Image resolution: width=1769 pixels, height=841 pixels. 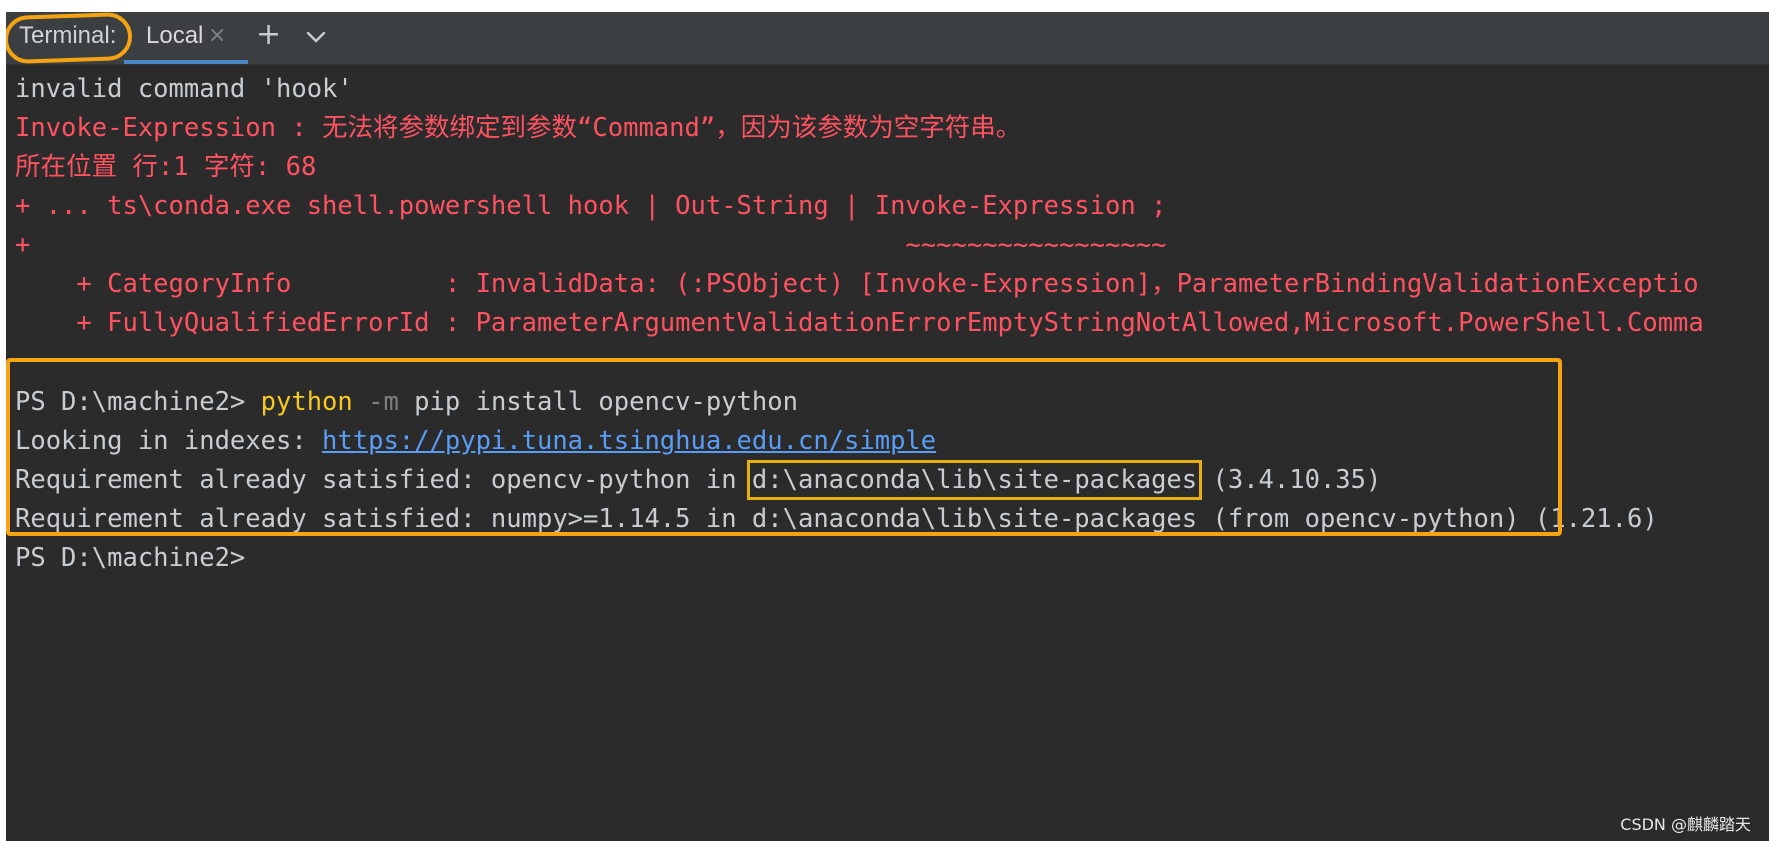 What do you see at coordinates (591, 245) in the screenshot?
I see `error-line: + ~~~~~~~~~~~~~~~~~` at bounding box center [591, 245].